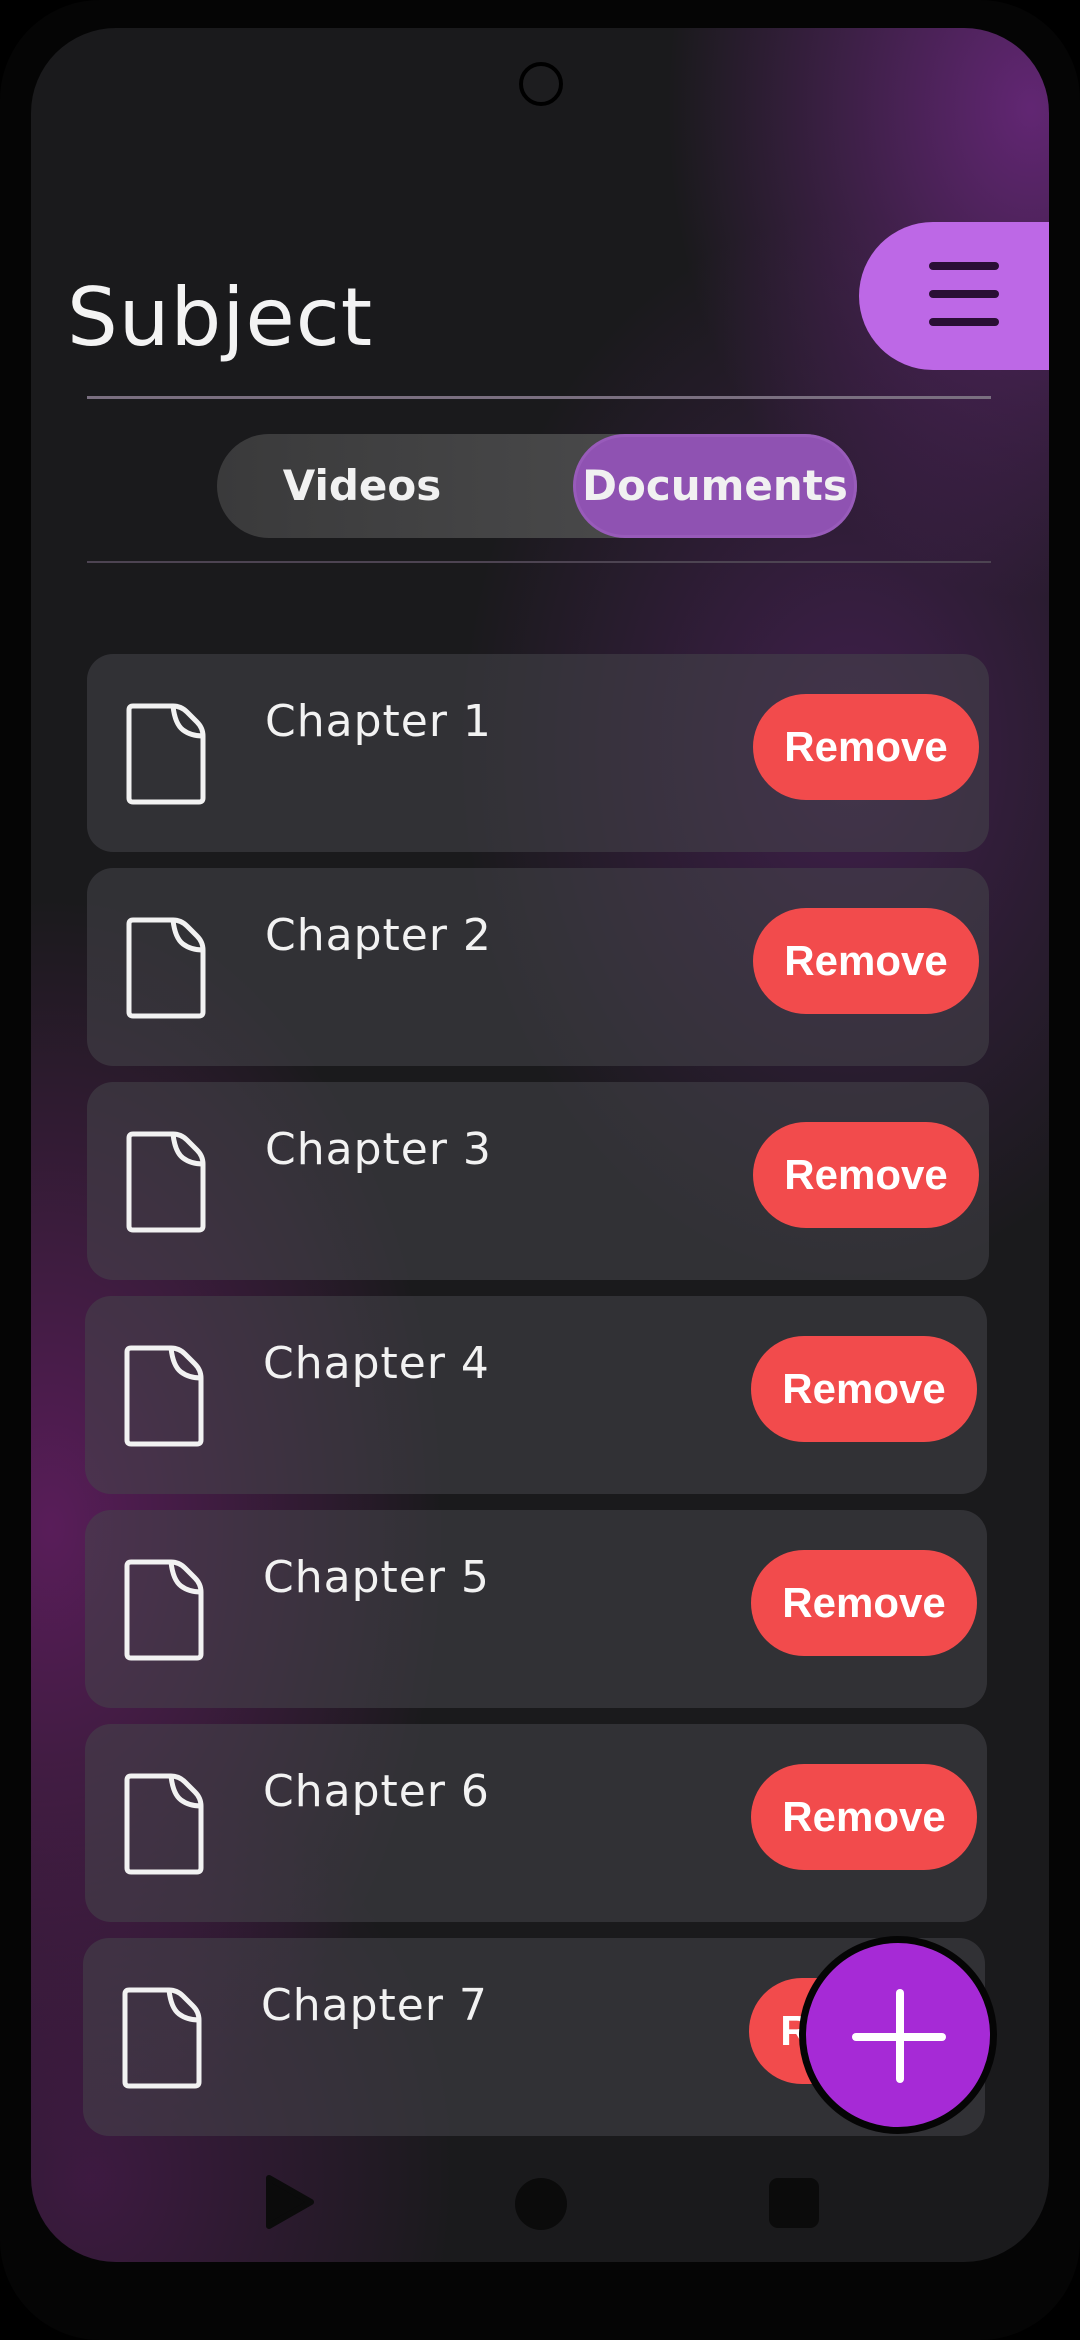 This screenshot has width=1080, height=2340. I want to click on front-camera, so click(541, 84).